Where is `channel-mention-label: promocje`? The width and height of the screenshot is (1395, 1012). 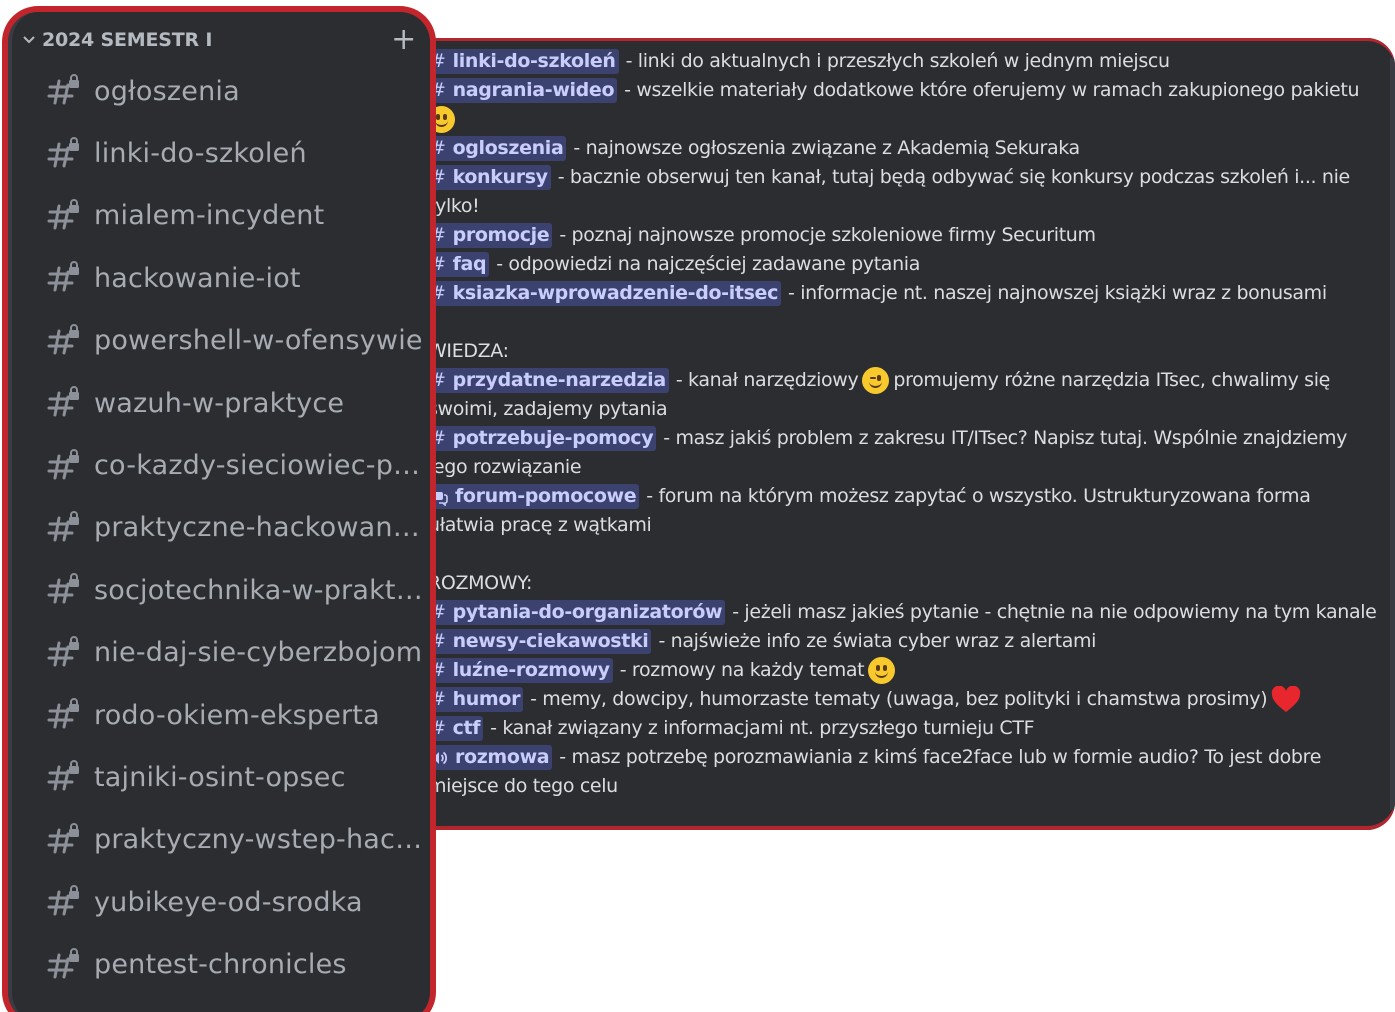
channel-mention-label: promocje is located at coordinates (501, 235).